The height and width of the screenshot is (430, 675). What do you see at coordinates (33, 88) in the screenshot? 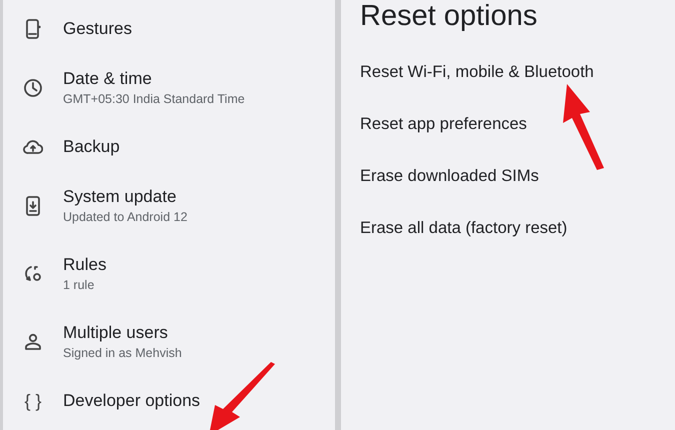
I see `clock-icon` at bounding box center [33, 88].